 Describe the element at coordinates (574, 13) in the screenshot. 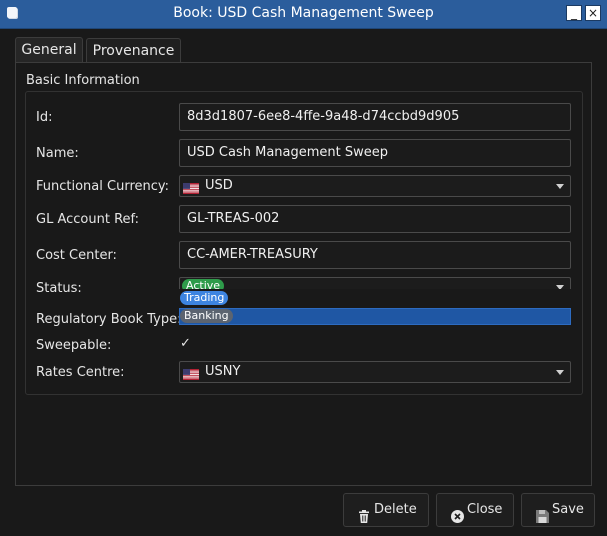

I see `minimize-button: _` at that location.